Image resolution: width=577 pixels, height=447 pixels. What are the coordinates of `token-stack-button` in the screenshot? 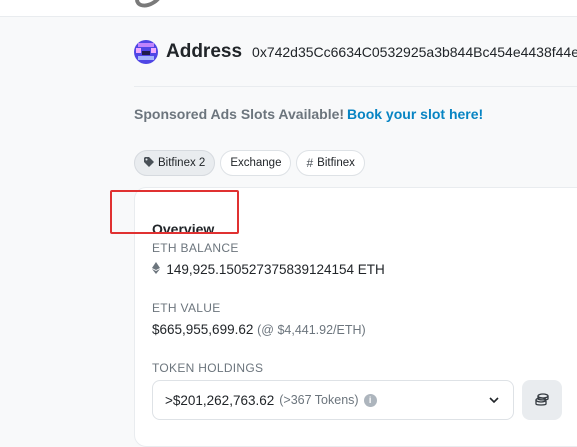 It's located at (542, 400).